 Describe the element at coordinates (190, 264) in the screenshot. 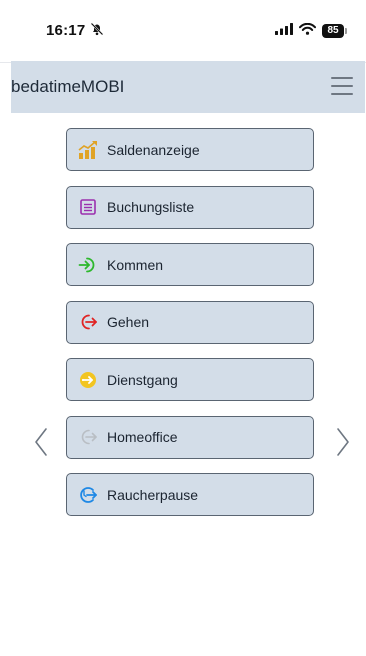

I see `kommen-button: Kommen` at that location.